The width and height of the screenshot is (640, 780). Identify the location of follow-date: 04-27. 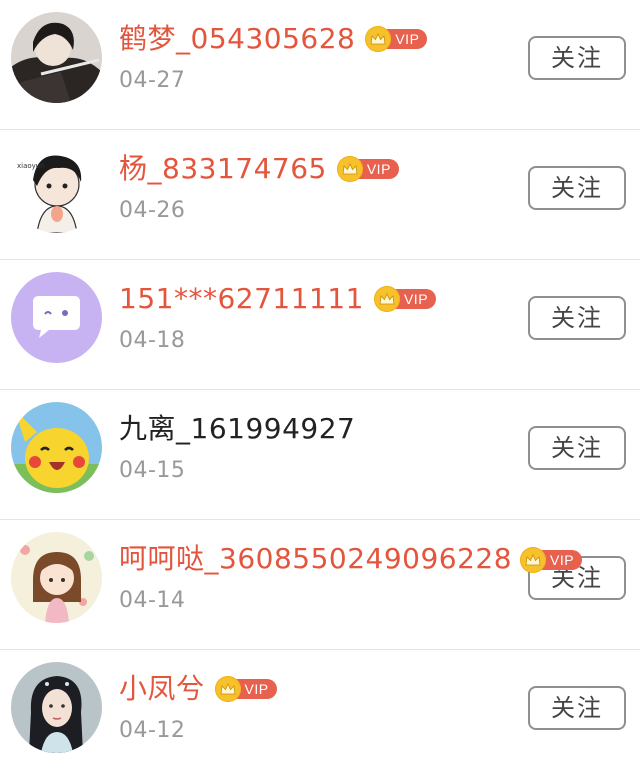
(152, 80).